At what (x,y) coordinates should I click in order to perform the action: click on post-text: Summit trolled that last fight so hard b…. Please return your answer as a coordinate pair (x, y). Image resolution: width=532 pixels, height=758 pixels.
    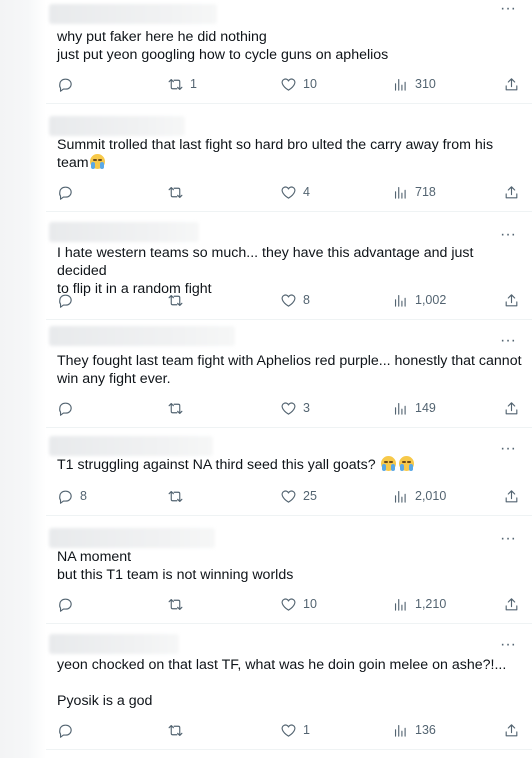
    Looking at the image, I should click on (292, 154).